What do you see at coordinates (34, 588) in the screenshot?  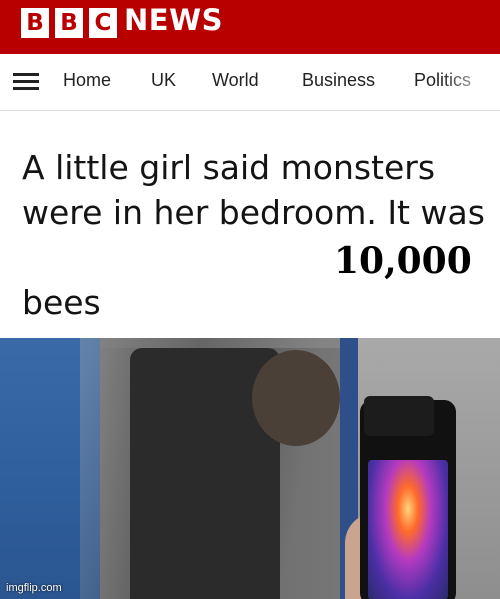 I see `imgflip-watermark: imgflip.com` at bounding box center [34, 588].